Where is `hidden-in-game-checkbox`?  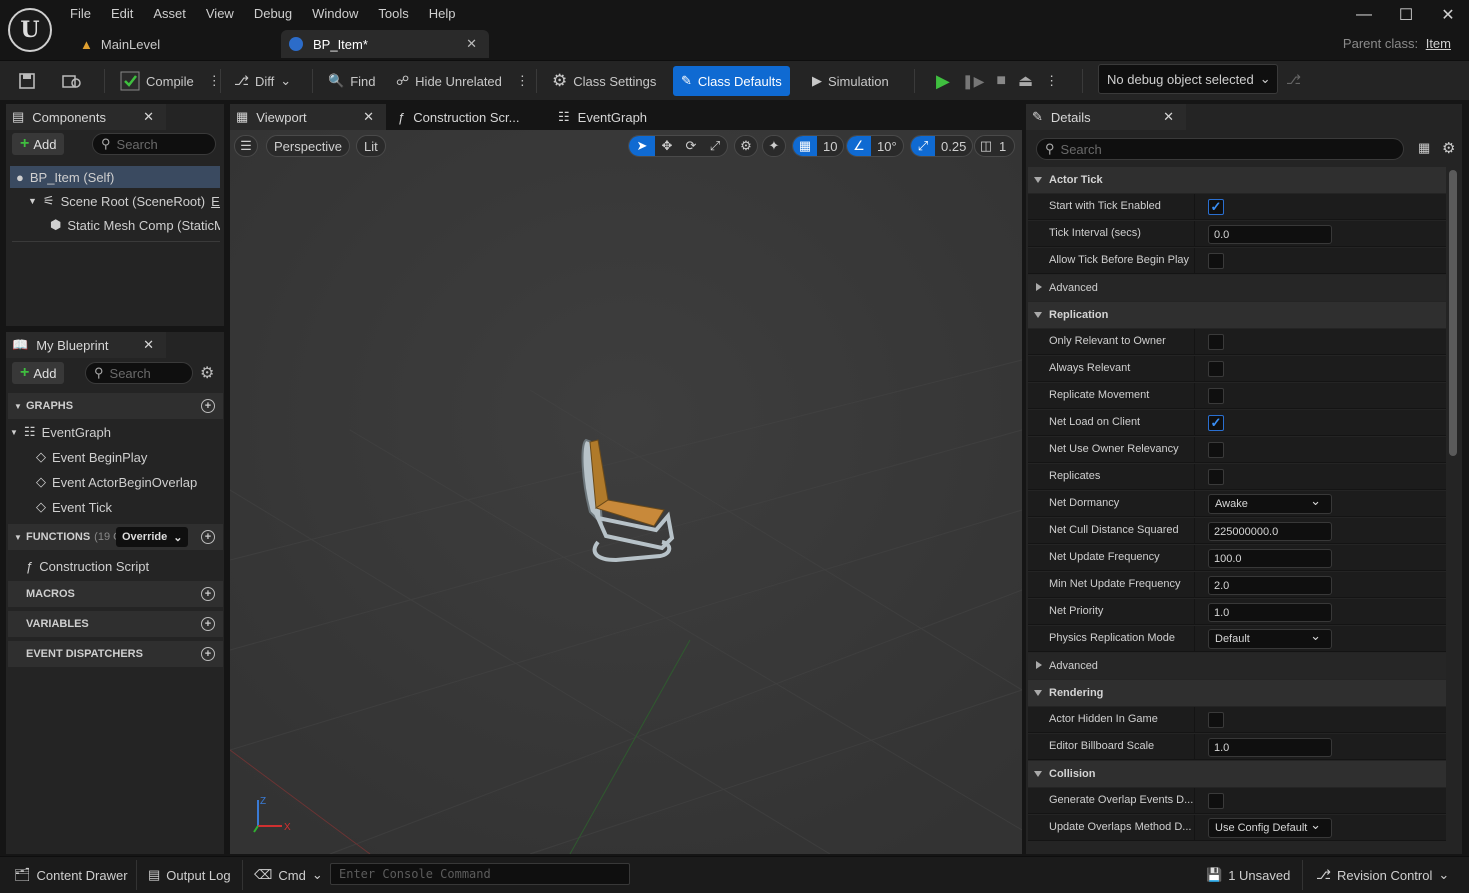 hidden-in-game-checkbox is located at coordinates (1216, 720).